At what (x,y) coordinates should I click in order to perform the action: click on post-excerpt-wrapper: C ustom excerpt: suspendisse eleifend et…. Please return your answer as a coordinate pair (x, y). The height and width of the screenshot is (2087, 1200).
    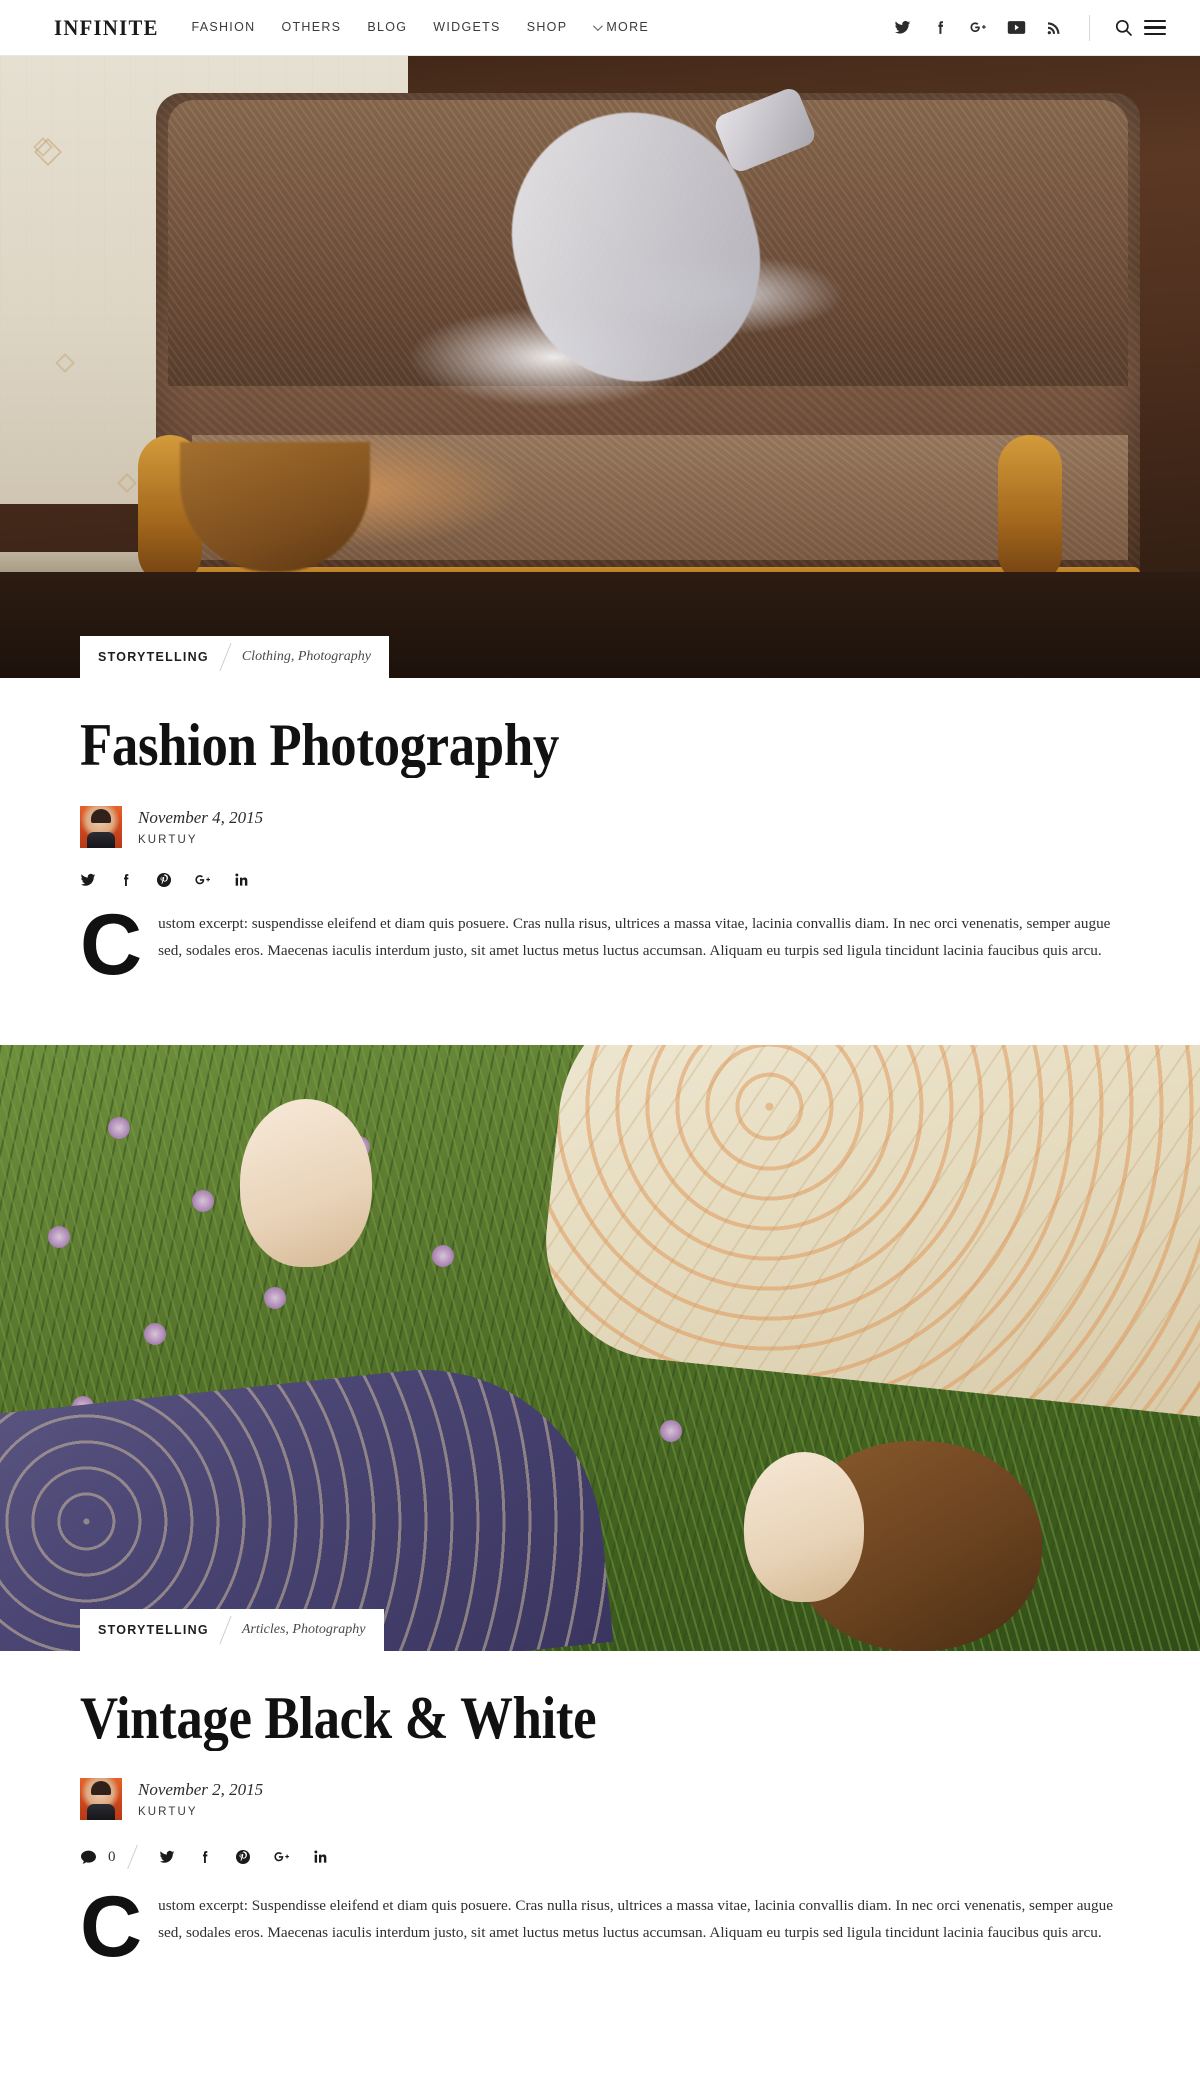
    Looking at the image, I should click on (600, 961).